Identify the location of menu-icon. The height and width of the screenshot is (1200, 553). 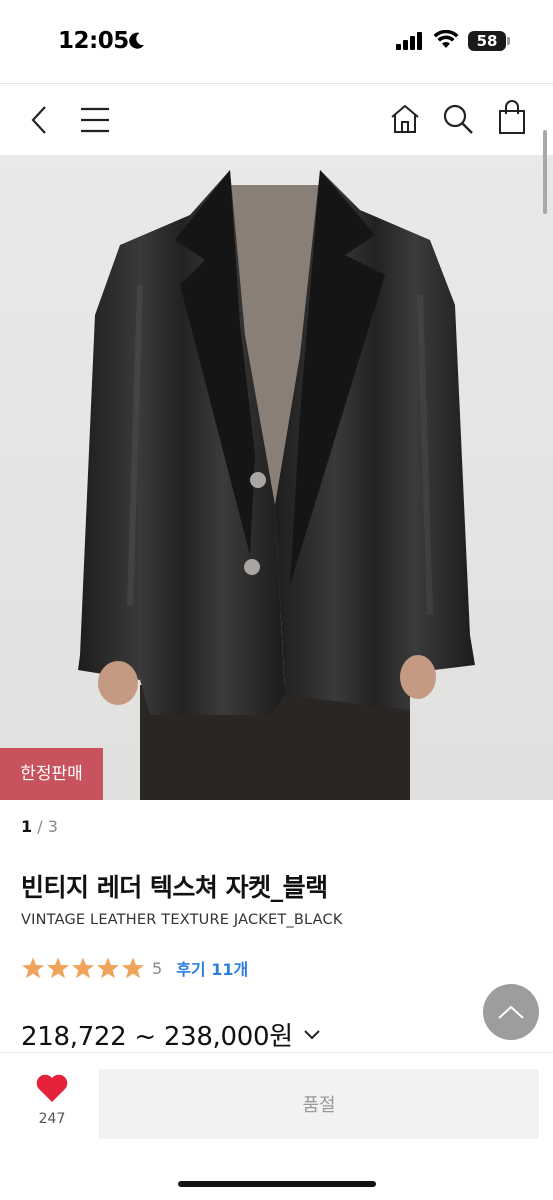
(95, 120).